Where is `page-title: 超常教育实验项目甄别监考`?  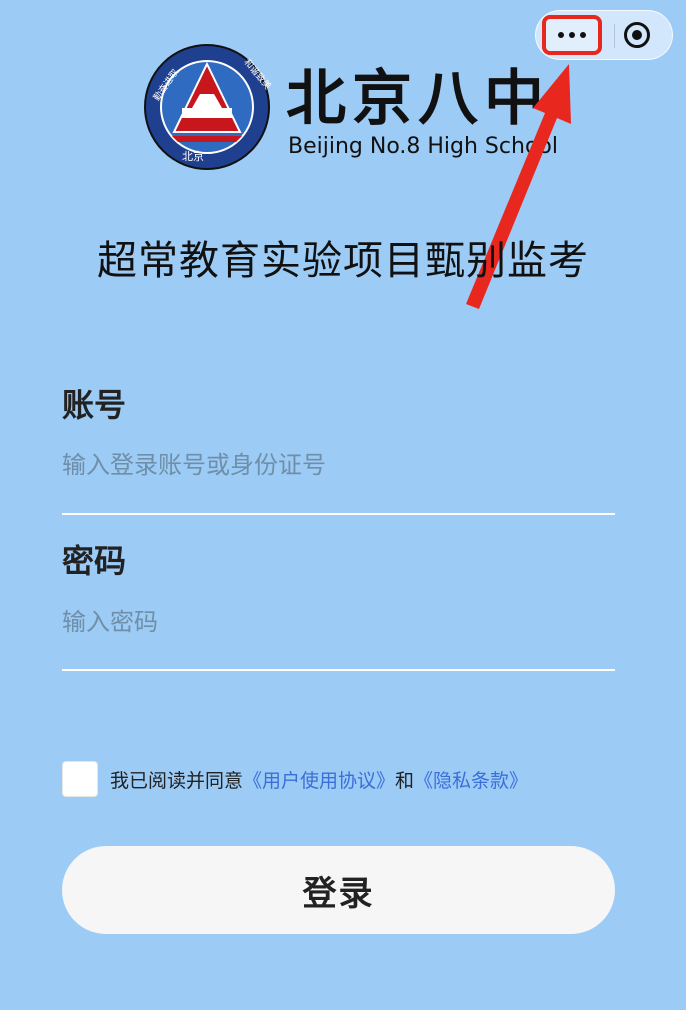 page-title: 超常教育实验项目甄别监考 is located at coordinates (343, 261).